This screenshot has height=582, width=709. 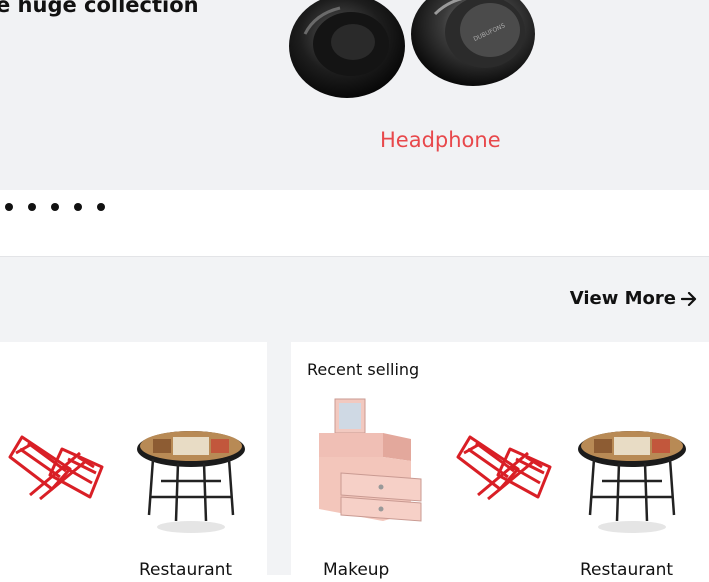 What do you see at coordinates (356, 570) in the screenshot?
I see `product-name: Makeup` at bounding box center [356, 570].